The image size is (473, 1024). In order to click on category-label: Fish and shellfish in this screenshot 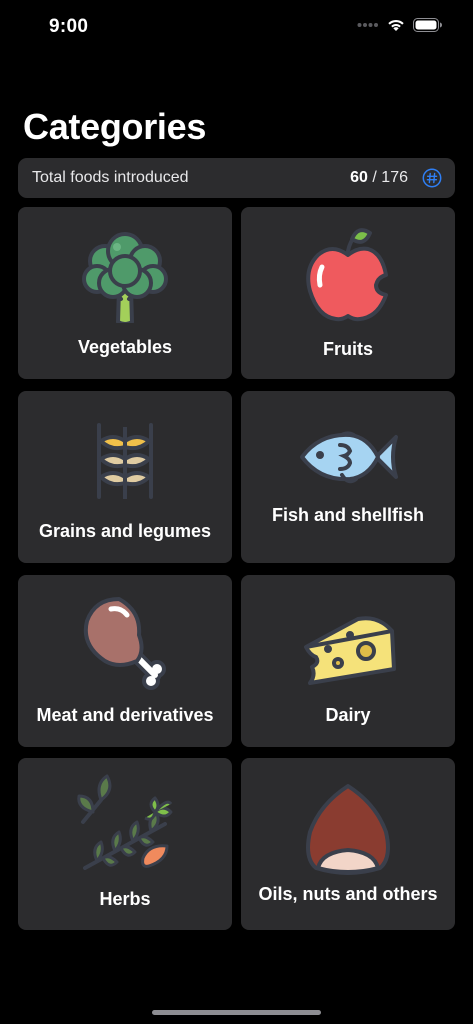, I will do `click(348, 515)`.